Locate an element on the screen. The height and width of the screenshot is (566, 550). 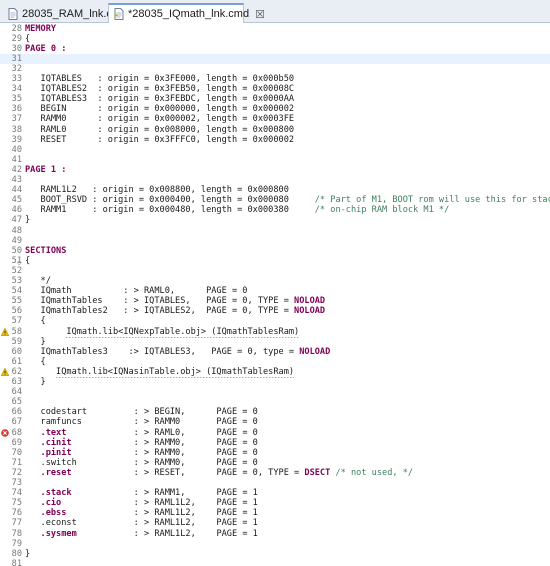
code-line: 54 IQmath : > RAML0, PAGE = 0 is located at coordinates (275, 291).